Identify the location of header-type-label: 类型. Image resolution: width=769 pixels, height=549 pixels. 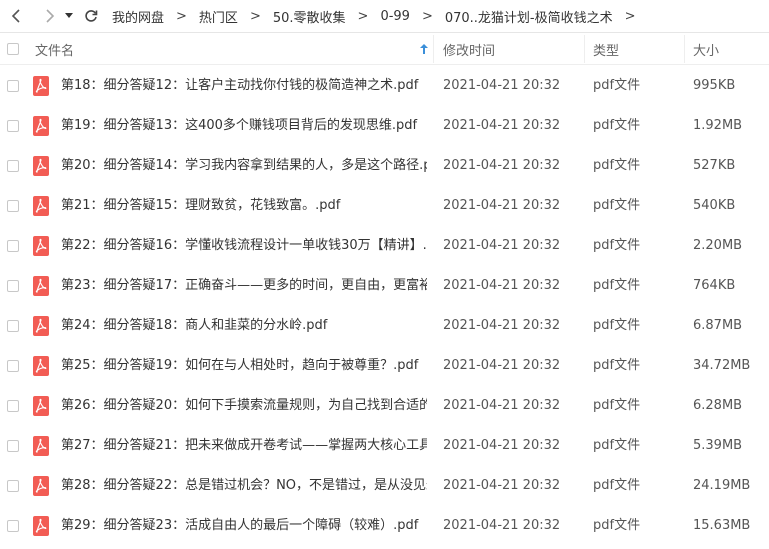
(606, 51).